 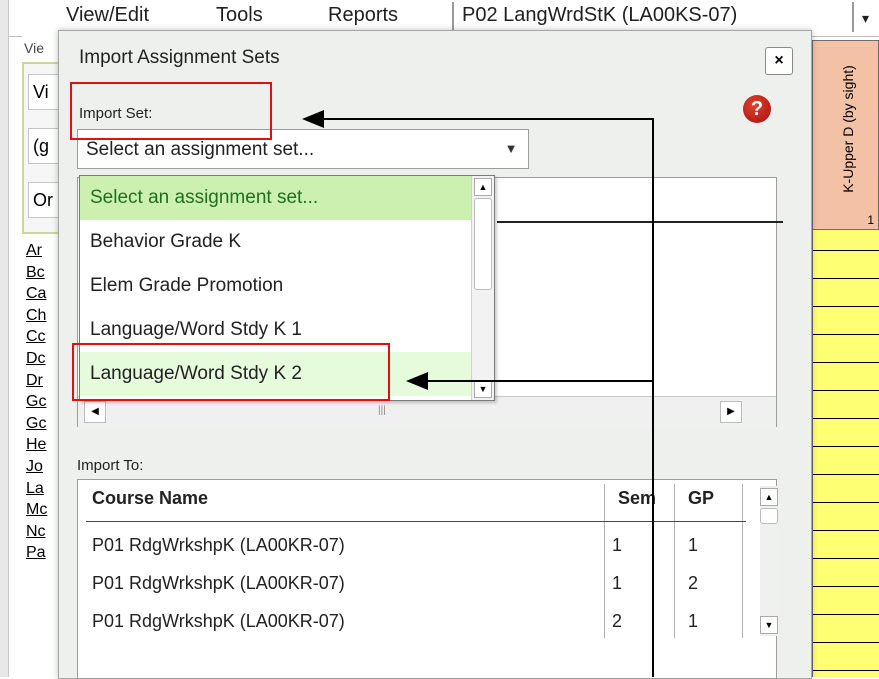 I want to click on table-row: P01 RdgWrkshpK (LA00KR-07) 1 1, so click(x=408, y=546).